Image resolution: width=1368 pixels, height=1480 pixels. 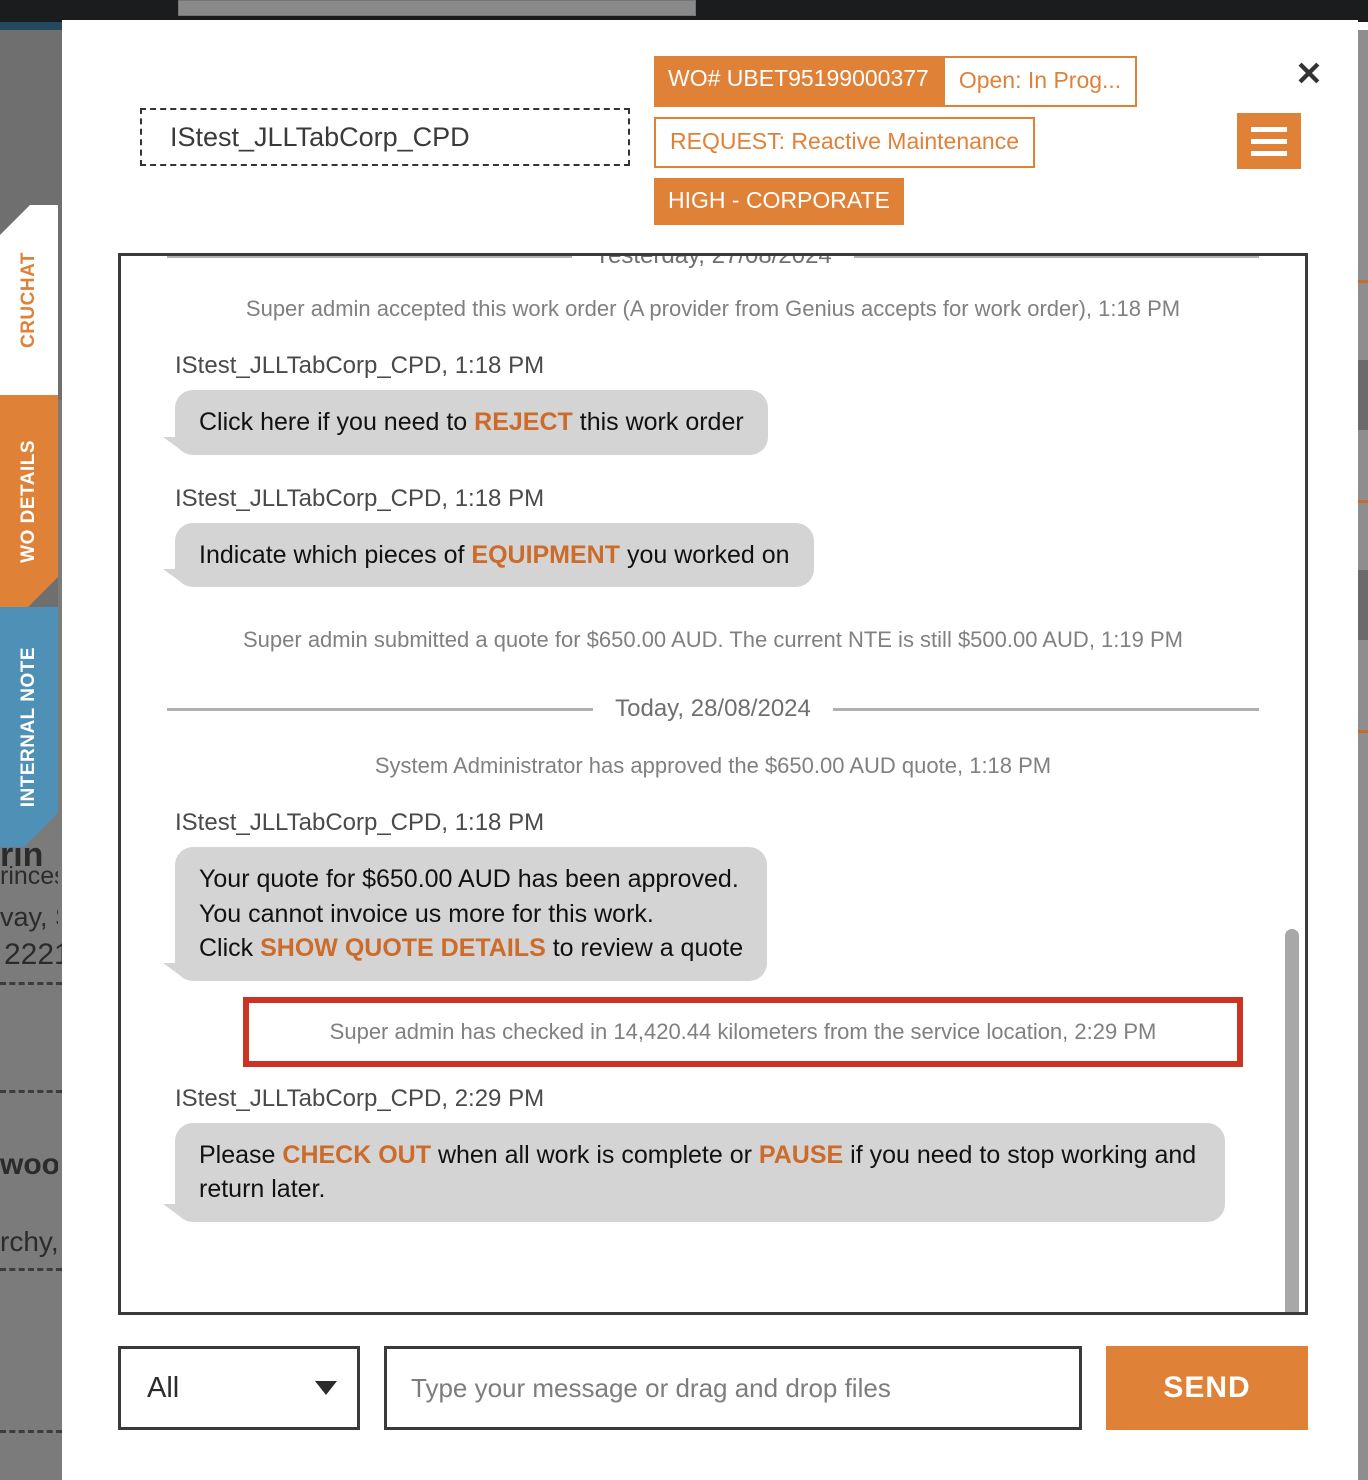 What do you see at coordinates (801, 1155) in the screenshot?
I see `message-action-pause: PAUSE` at bounding box center [801, 1155].